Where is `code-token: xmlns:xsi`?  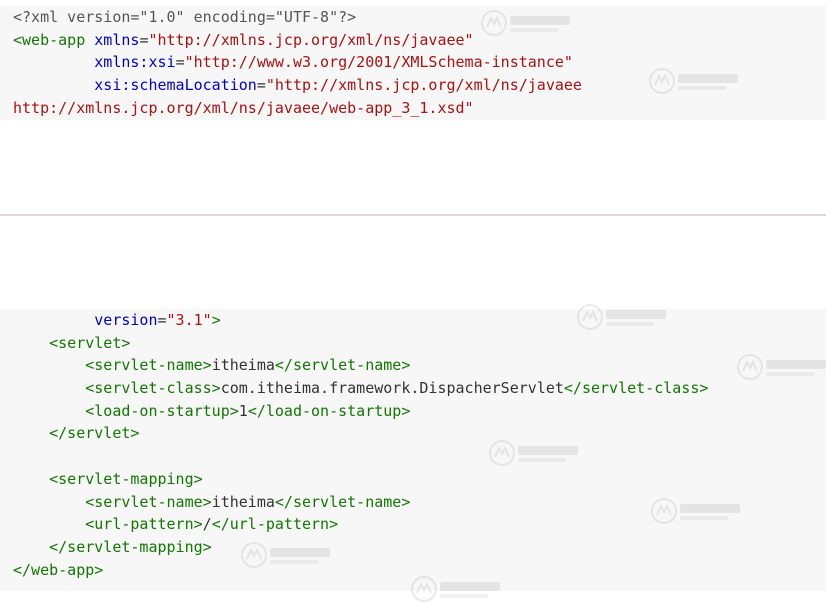 code-token: xmlns:xsi is located at coordinates (135, 62).